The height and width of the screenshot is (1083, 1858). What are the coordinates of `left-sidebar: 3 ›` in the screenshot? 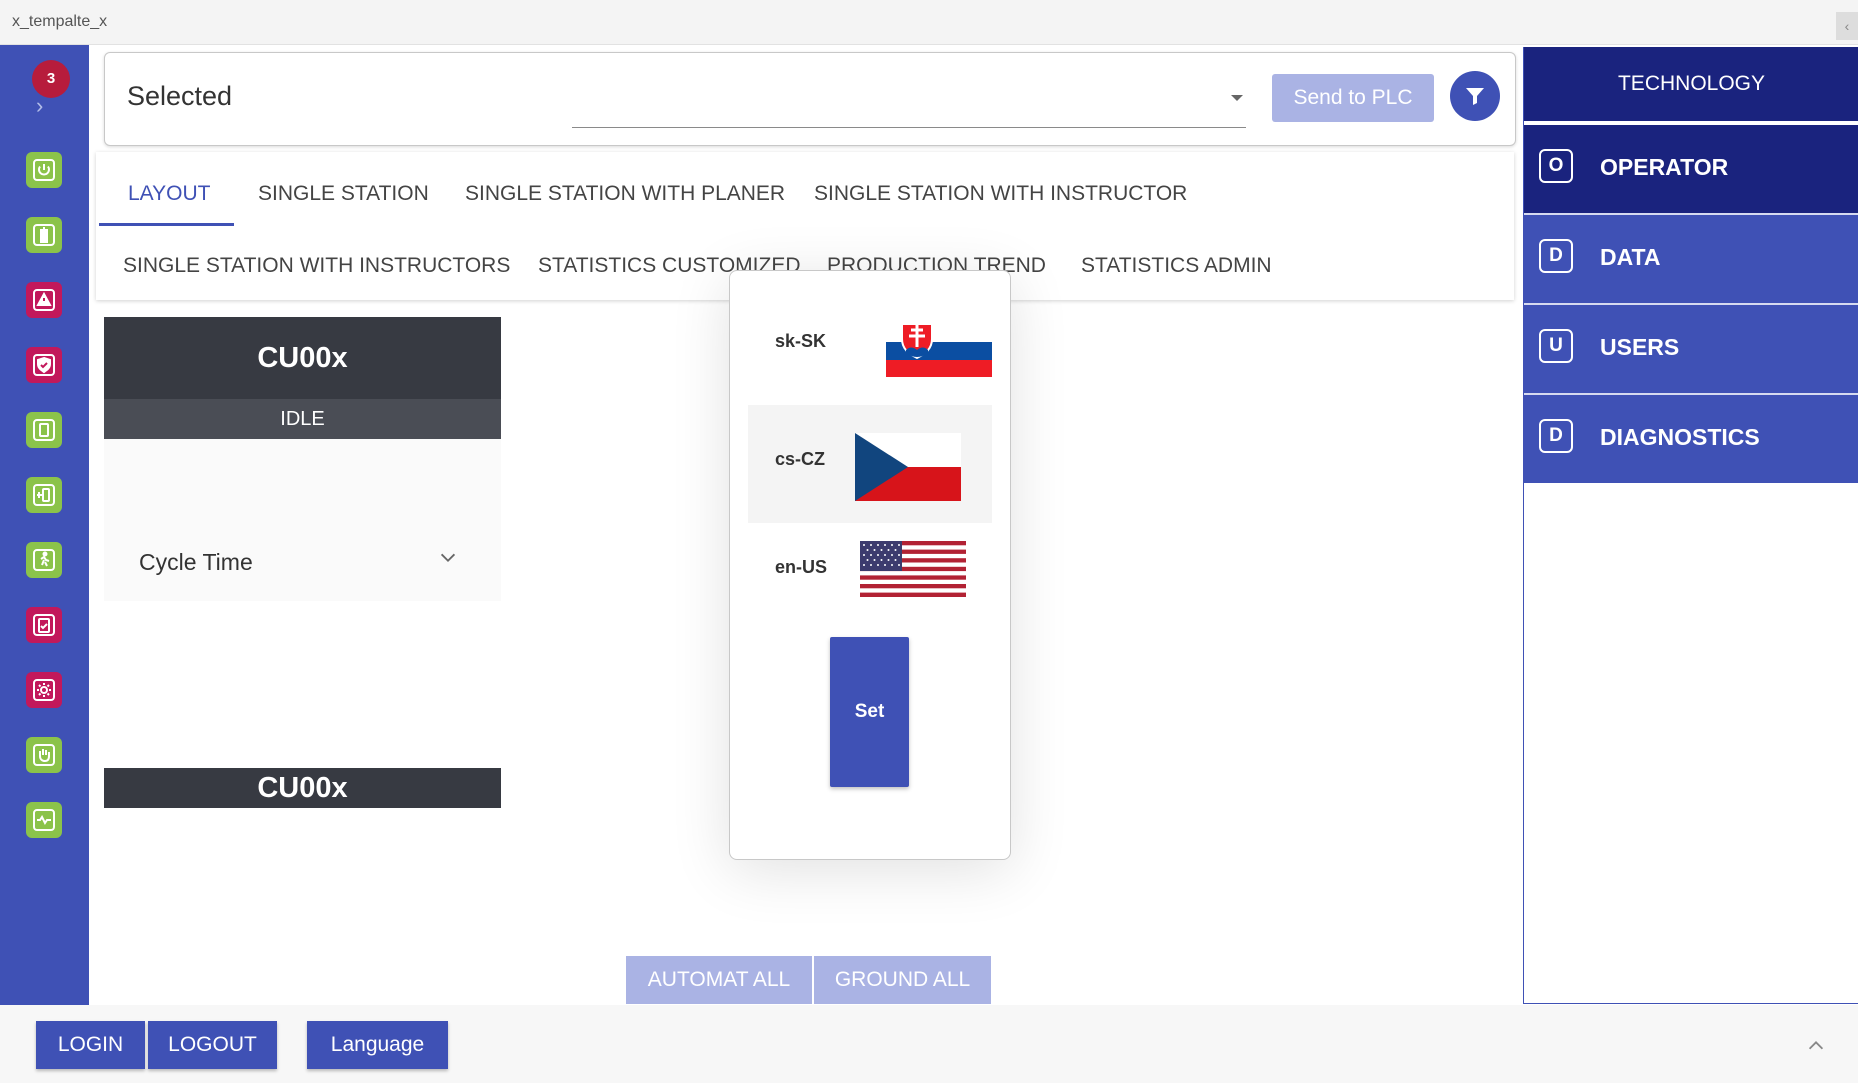 It's located at (44, 525).